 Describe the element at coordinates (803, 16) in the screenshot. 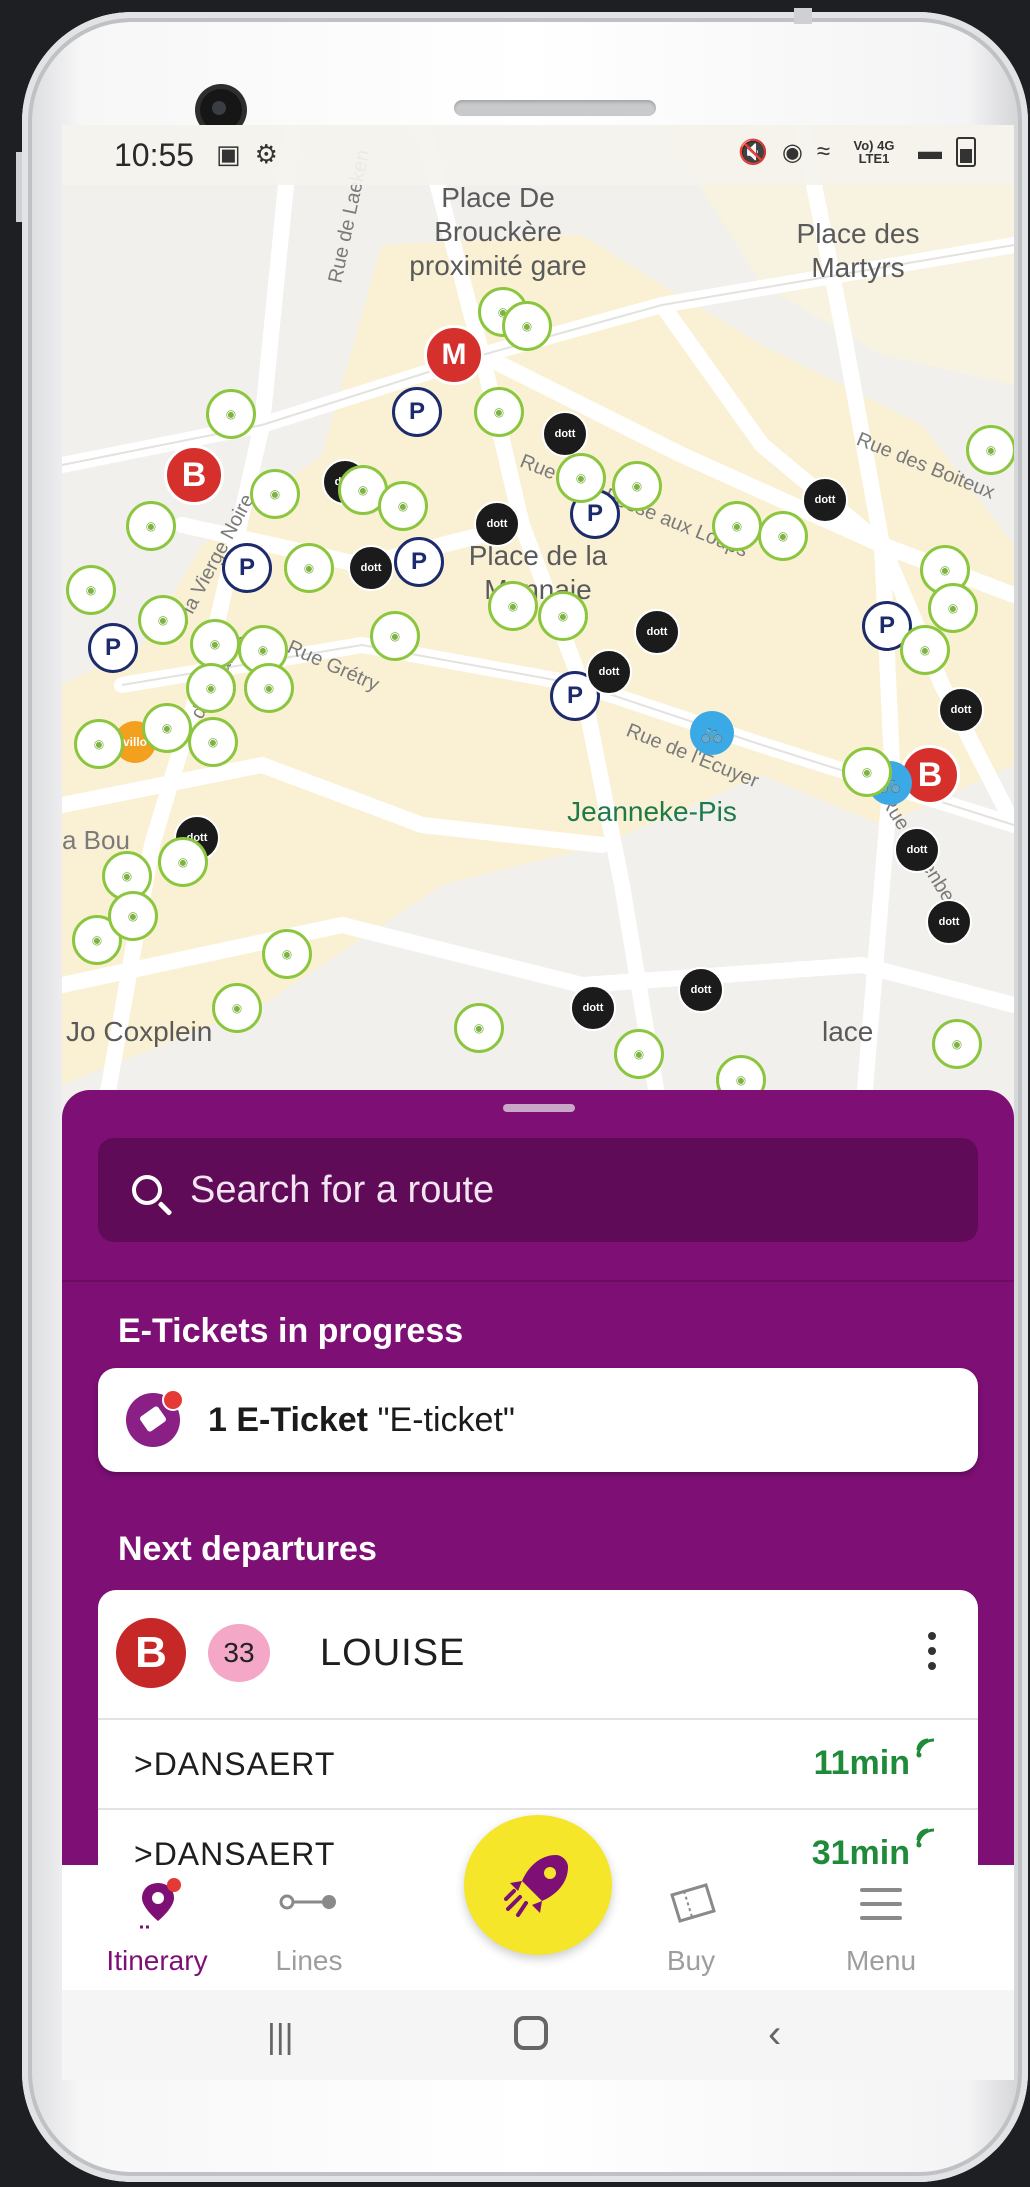

I see `phone-top-button` at that location.